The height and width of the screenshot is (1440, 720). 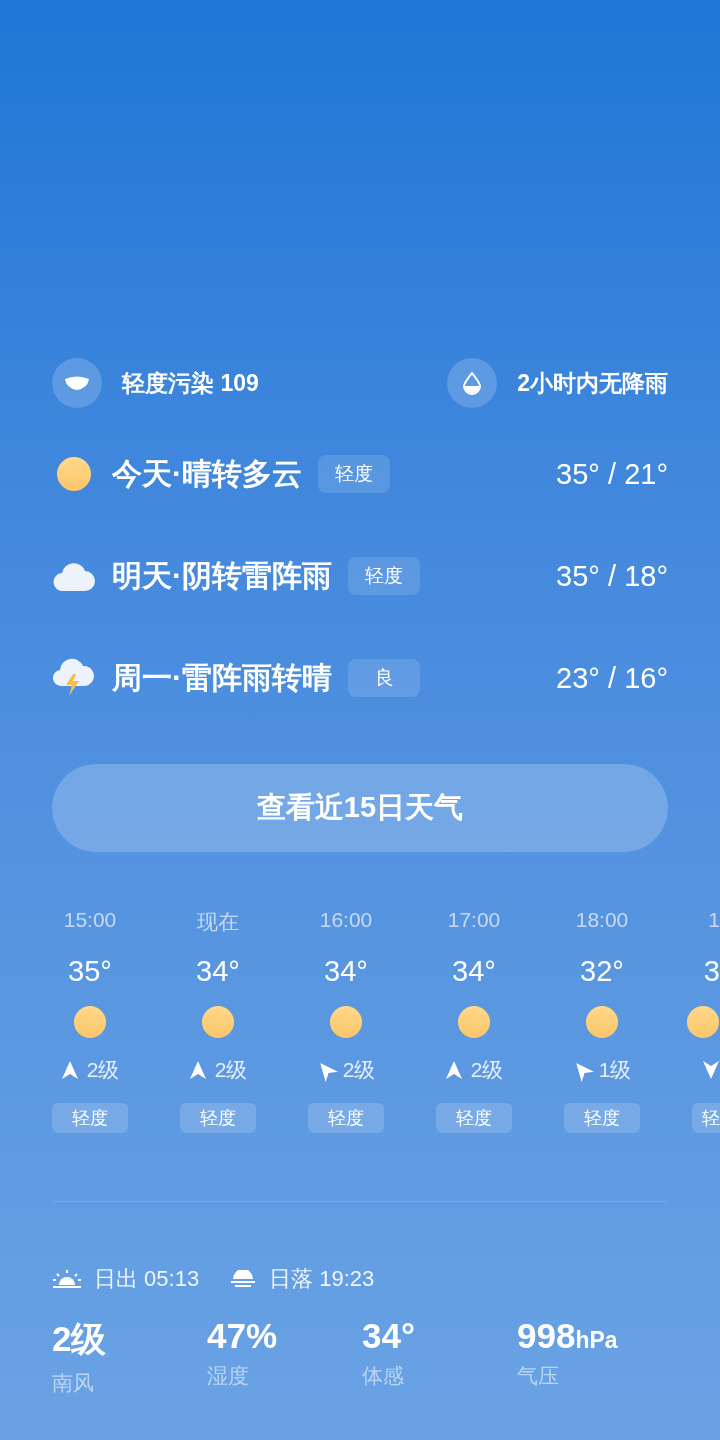 What do you see at coordinates (615, 1070) in the screenshot?
I see `wind-level: 1级` at bounding box center [615, 1070].